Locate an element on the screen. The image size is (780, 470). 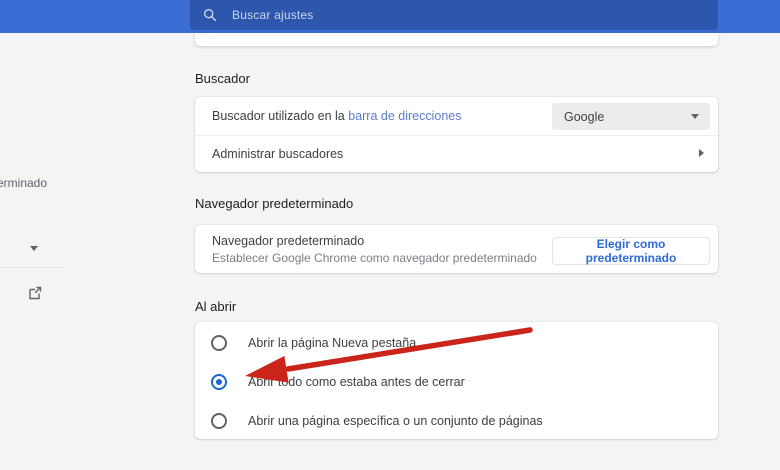
search-placeholder-text: Buscar ajustes is located at coordinates (273, 15).